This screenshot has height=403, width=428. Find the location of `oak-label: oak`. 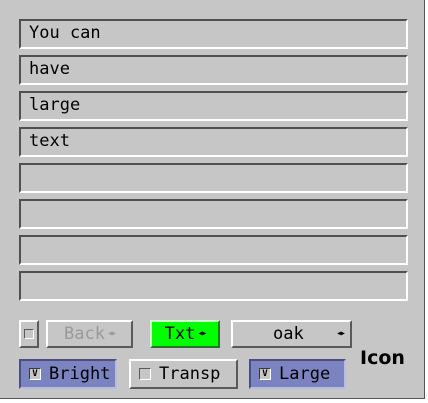

oak-label: oak is located at coordinates (288, 334).